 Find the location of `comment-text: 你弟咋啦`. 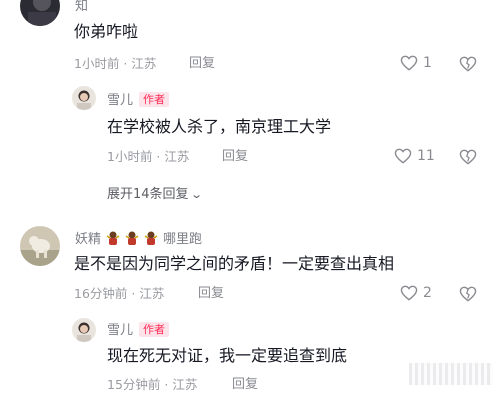

comment-text: 你弟咋啦 is located at coordinates (106, 31).